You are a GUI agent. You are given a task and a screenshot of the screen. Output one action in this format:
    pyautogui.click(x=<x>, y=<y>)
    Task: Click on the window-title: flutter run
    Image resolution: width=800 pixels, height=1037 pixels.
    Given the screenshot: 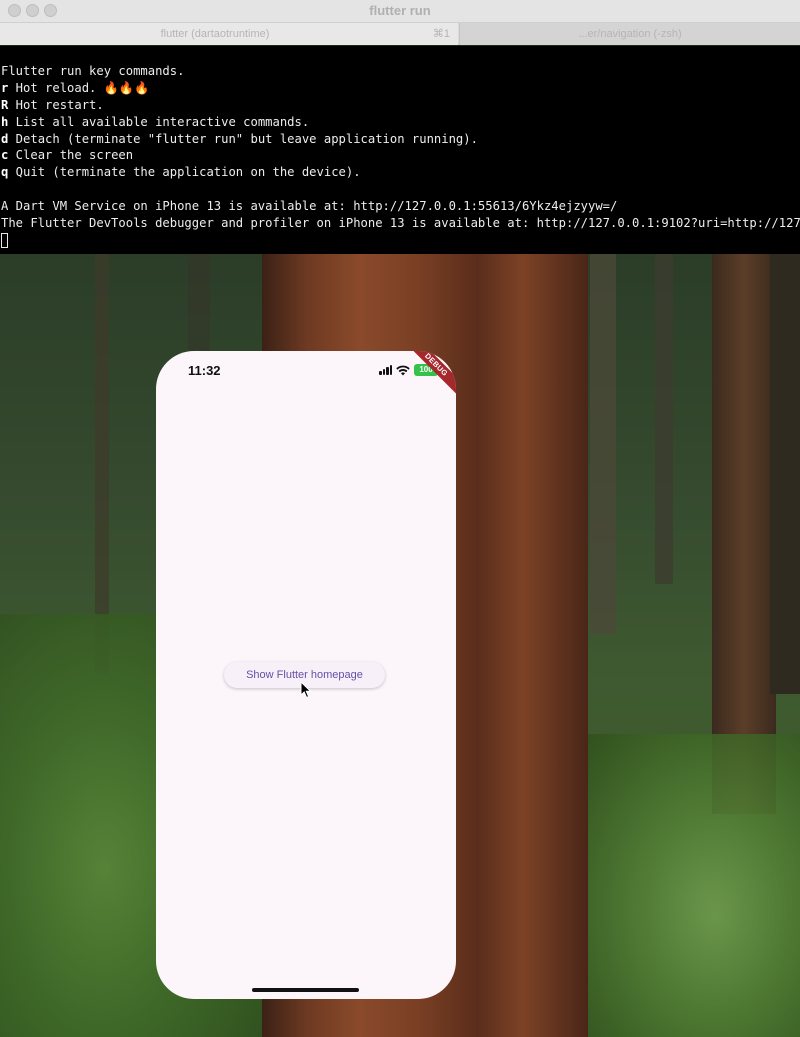 What is the action you would take?
    pyautogui.click(x=400, y=10)
    